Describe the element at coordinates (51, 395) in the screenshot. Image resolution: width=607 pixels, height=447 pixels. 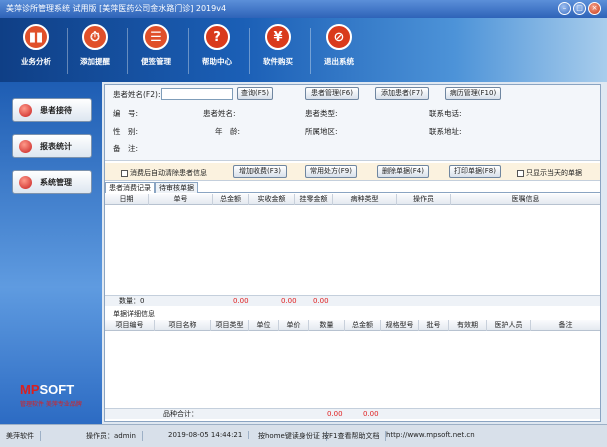
I see `mpsoft-logo: MPSOFT 管理软件 美萍专业品牌` at that location.